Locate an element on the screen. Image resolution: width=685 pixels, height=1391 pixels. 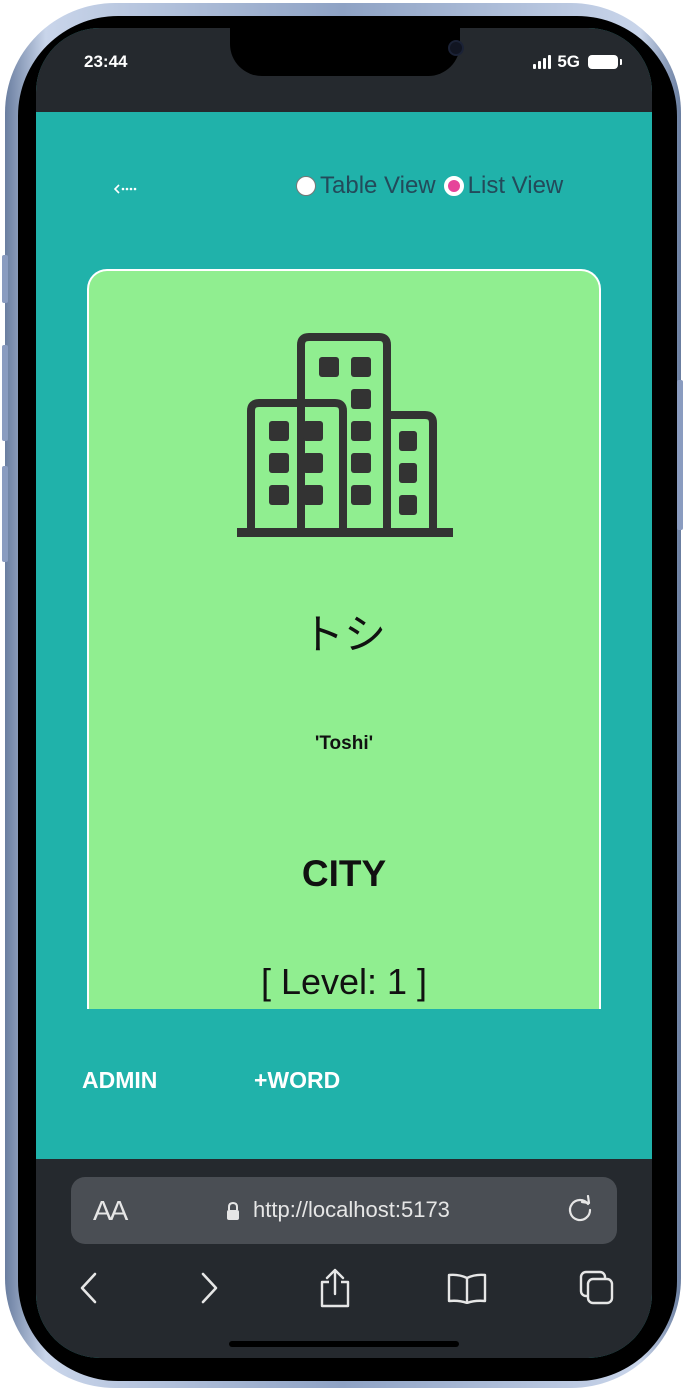
address-bar: AA http://localhost:5173 is located at coordinates (344, 1210).